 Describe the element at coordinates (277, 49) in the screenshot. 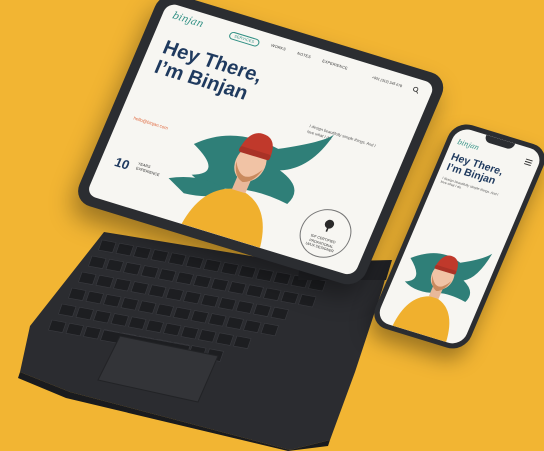

I see `nav-works: WORKS` at that location.